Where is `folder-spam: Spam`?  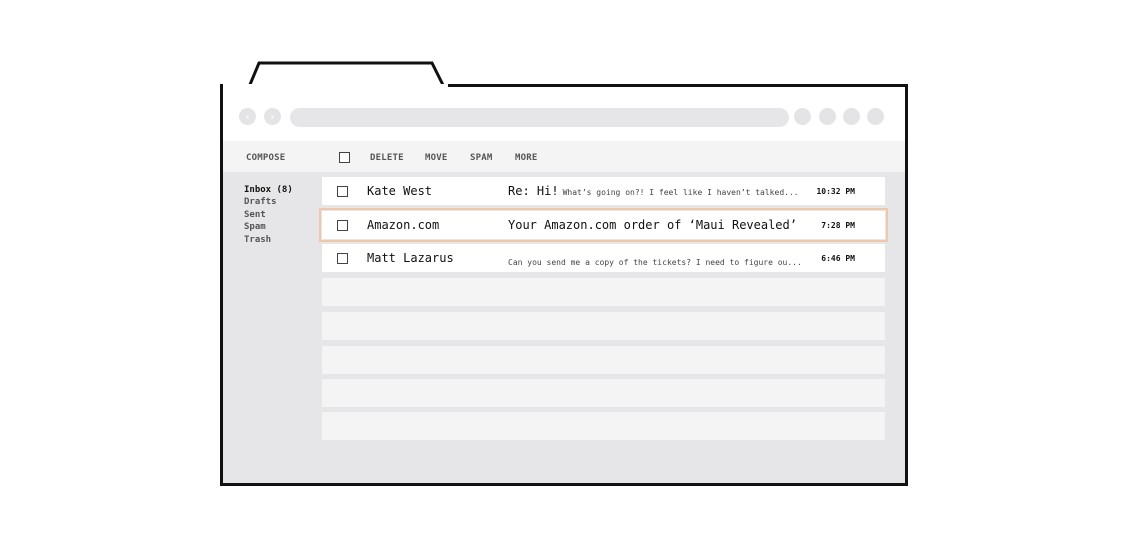
folder-spam: Spam is located at coordinates (255, 227).